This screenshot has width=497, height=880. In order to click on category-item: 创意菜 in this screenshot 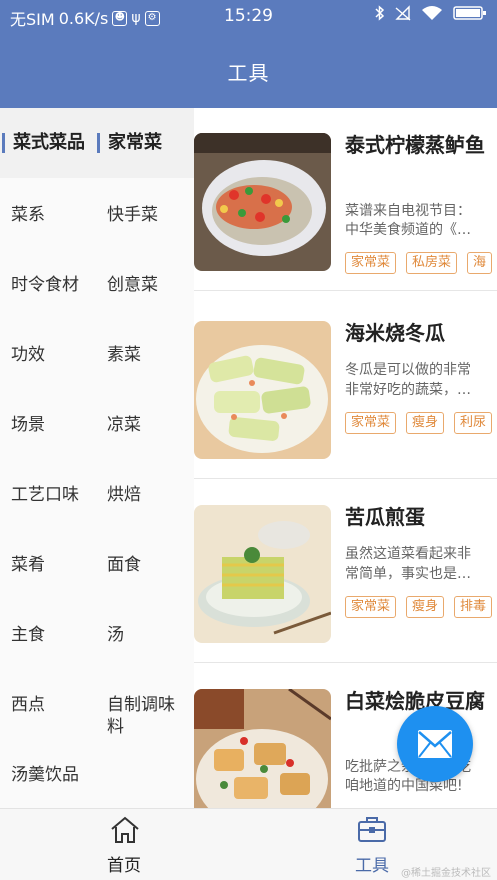, I will do `click(132, 285)`.